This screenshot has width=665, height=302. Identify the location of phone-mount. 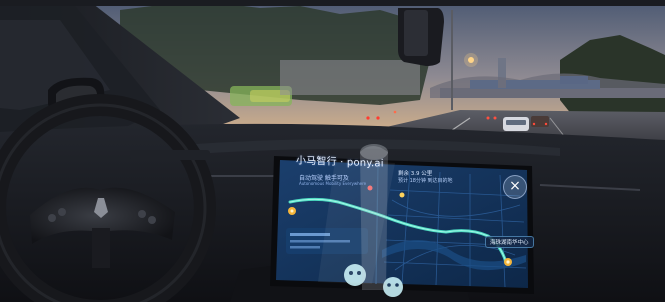
(374, 218).